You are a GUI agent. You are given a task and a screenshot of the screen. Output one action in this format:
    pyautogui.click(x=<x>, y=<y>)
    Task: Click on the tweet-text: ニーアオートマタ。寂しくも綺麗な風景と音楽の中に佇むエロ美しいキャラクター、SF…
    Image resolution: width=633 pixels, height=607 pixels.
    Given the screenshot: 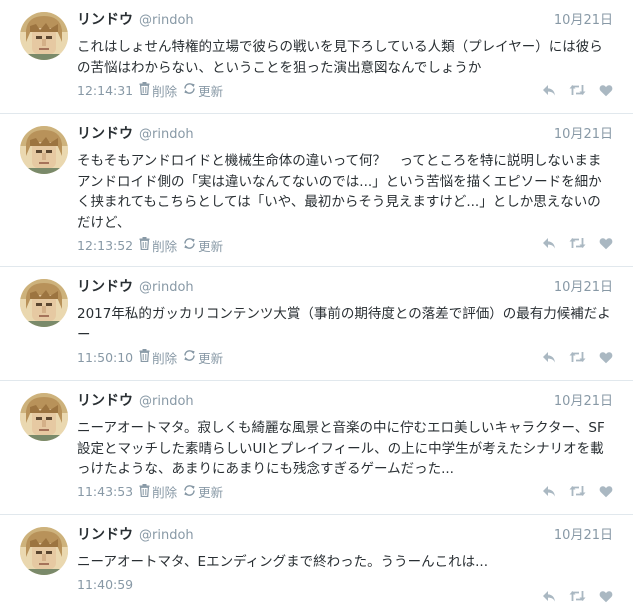 What is the action you would take?
    pyautogui.click(x=341, y=448)
    